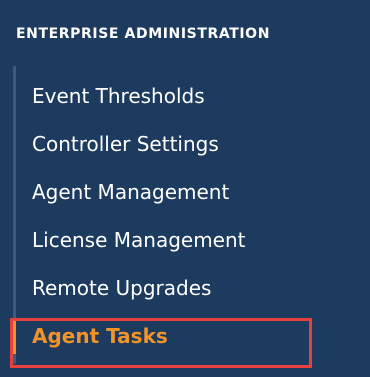  I want to click on sidebar-item-label: Agent Management, so click(131, 192).